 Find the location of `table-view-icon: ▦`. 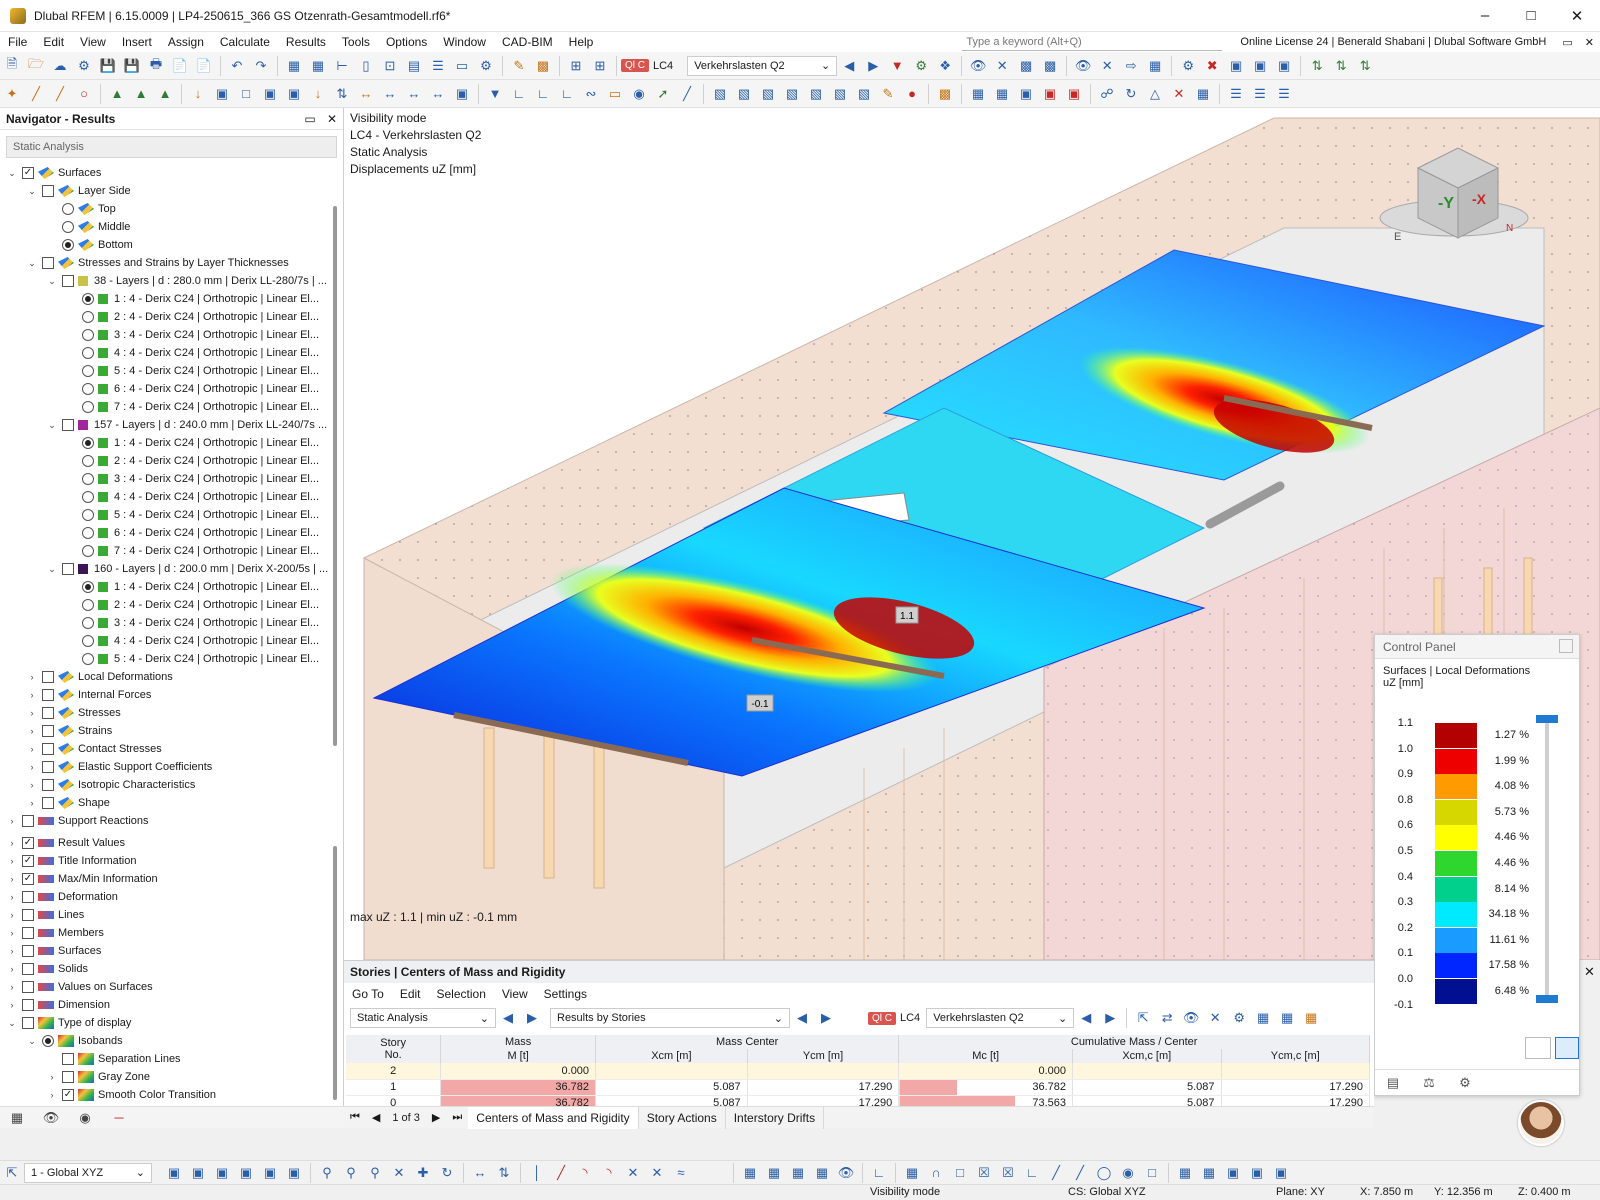

table-view-icon: ▦ is located at coordinates (978, 94).